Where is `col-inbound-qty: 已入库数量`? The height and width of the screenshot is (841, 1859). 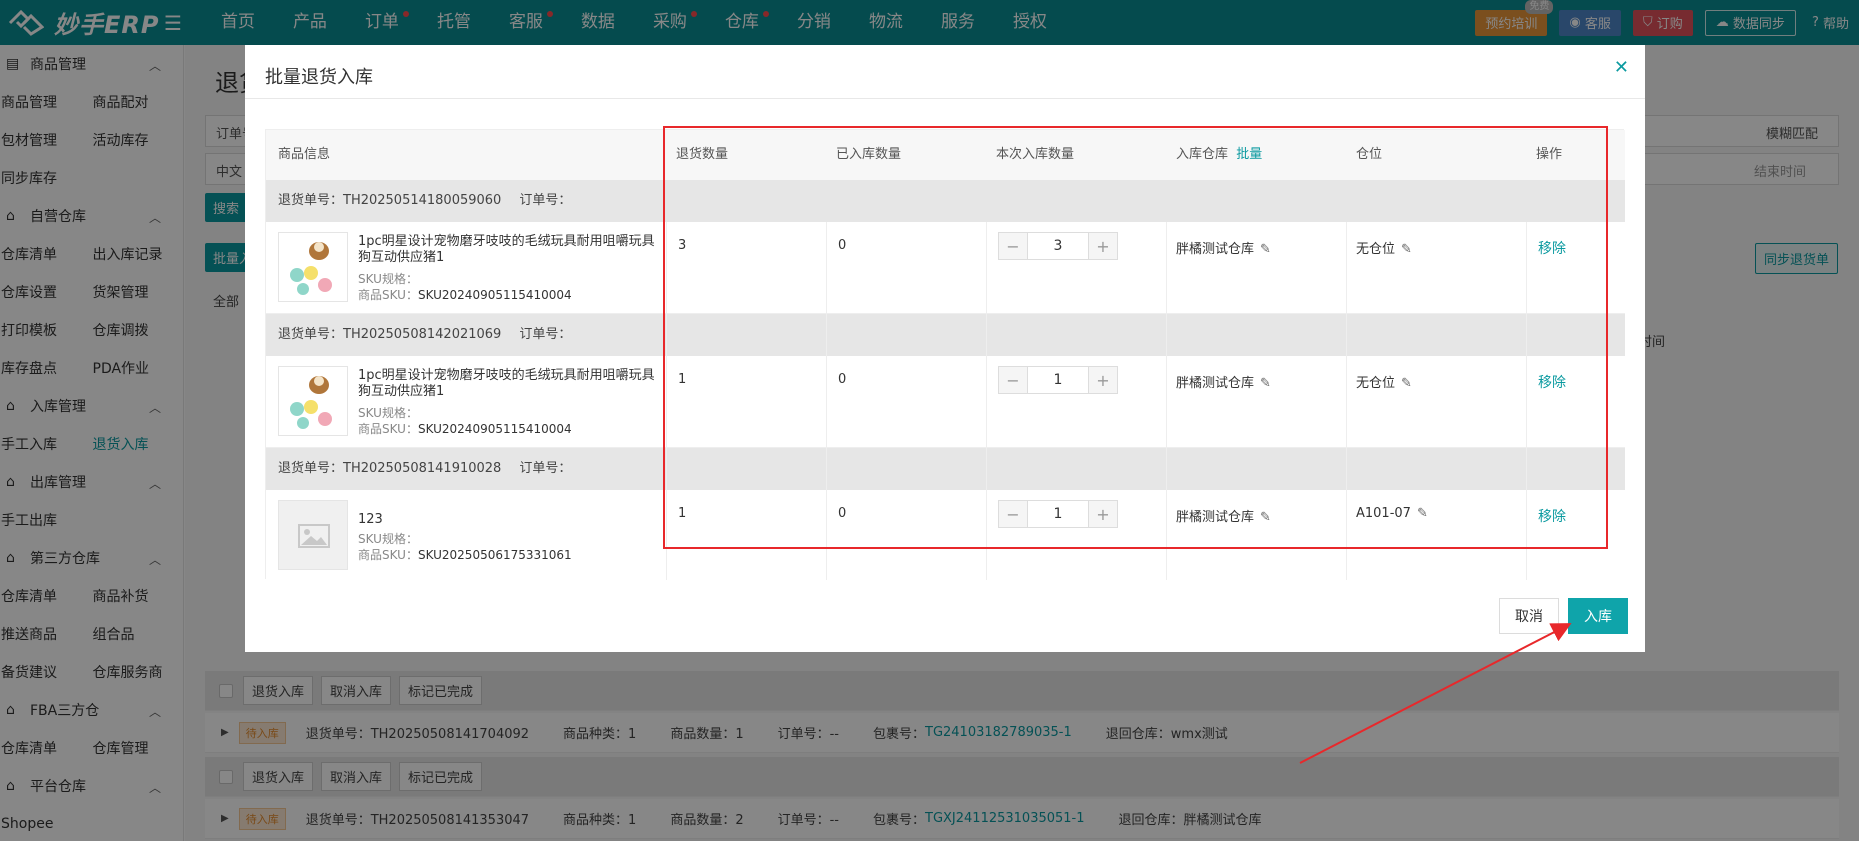
col-inbound-qty: 已入库数量 is located at coordinates (869, 154).